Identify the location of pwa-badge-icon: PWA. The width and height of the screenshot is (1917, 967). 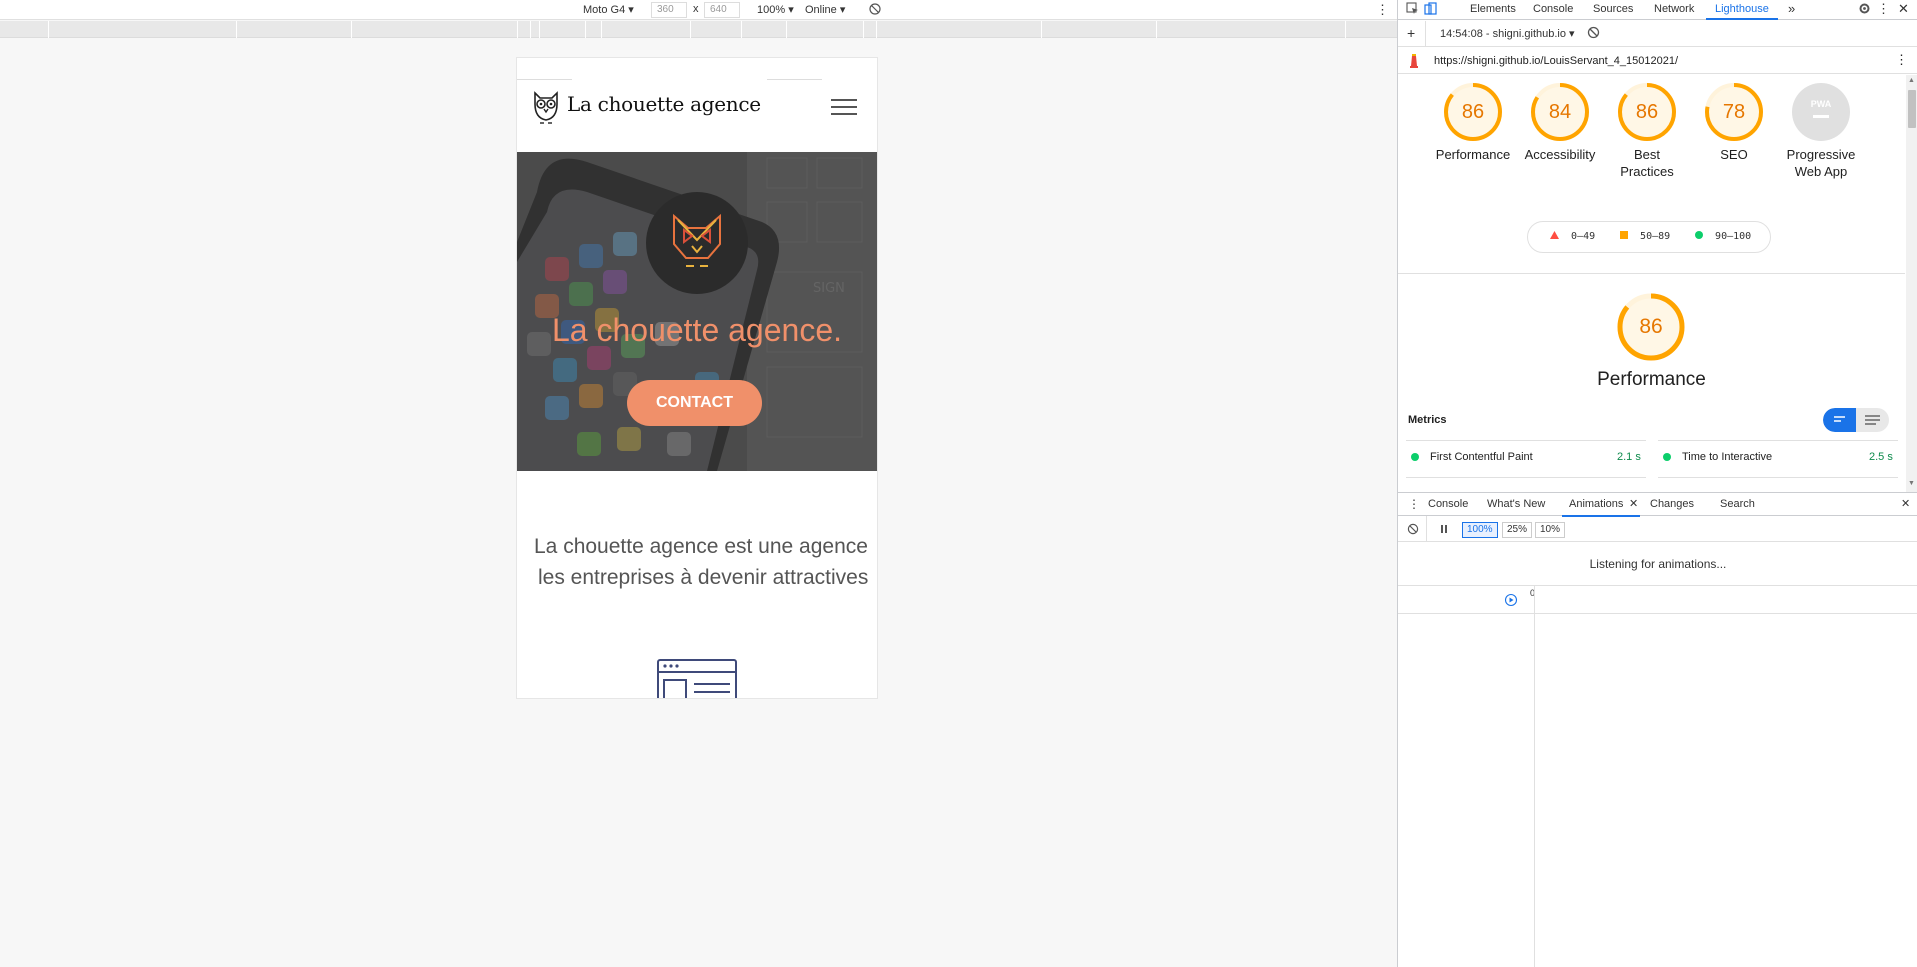
(1821, 104).